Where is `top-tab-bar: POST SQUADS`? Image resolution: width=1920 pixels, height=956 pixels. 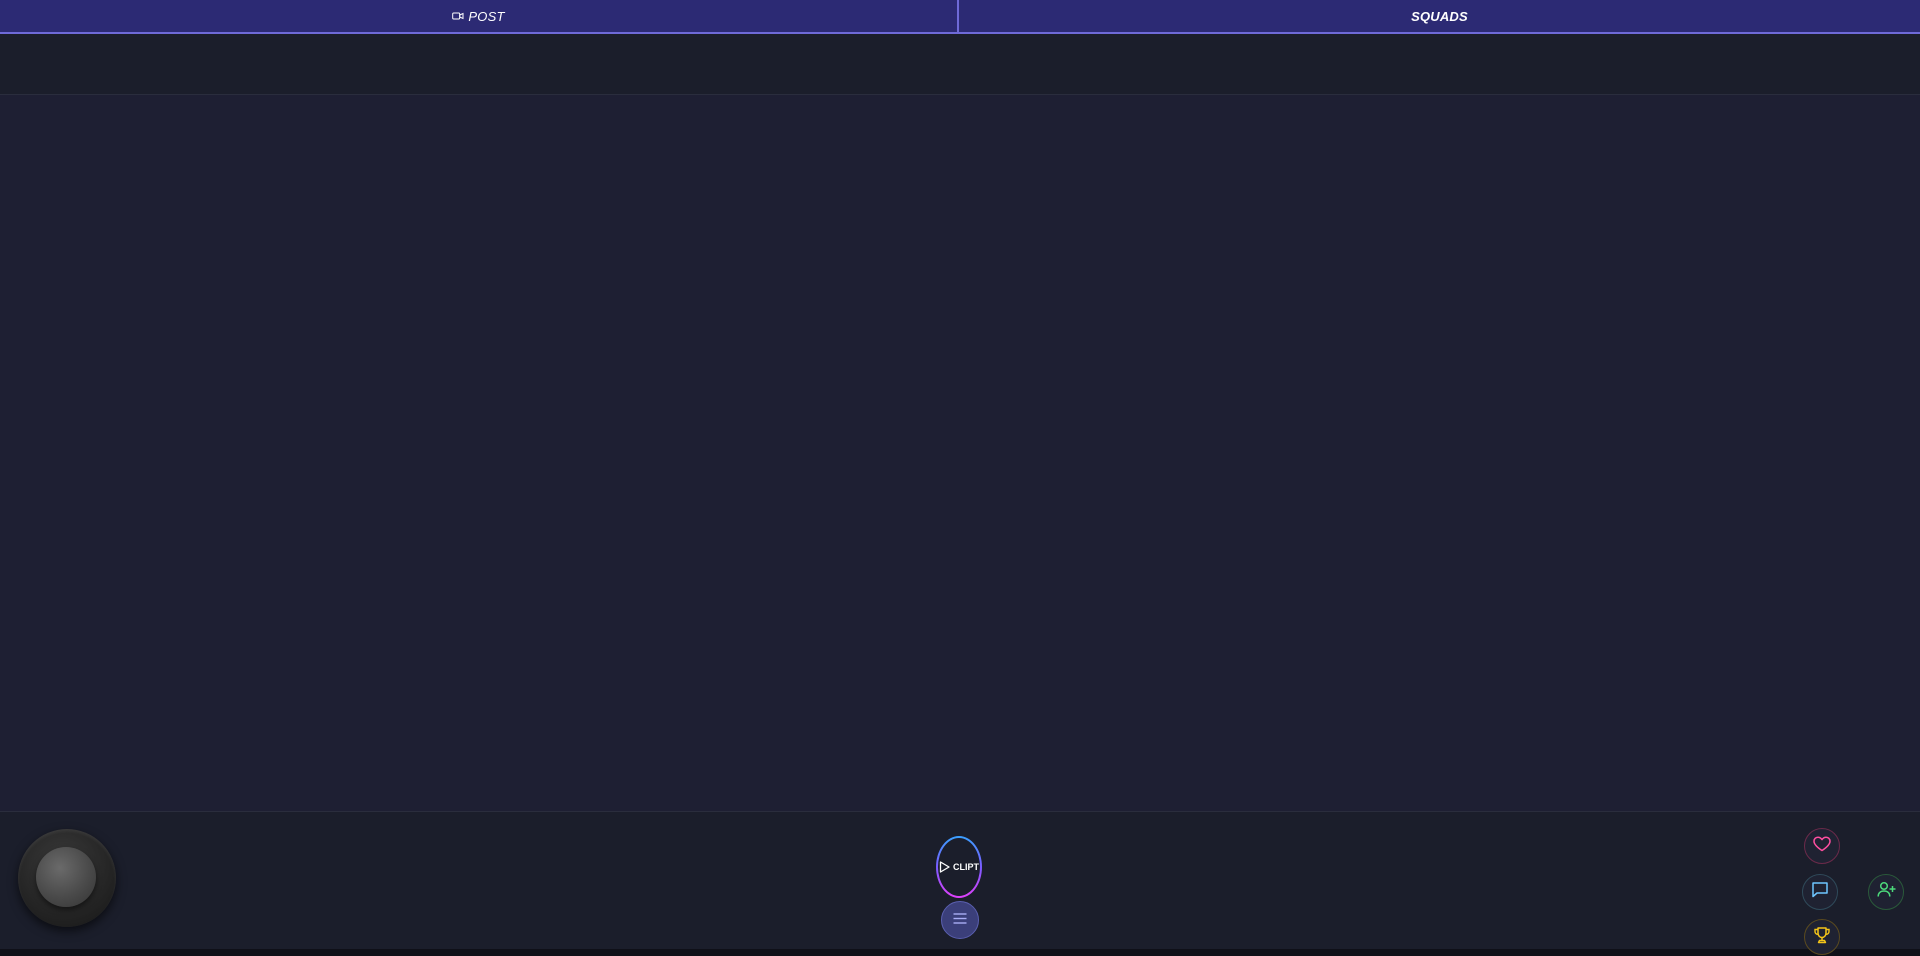
top-tab-bar: POST SQUADS is located at coordinates (960, 17).